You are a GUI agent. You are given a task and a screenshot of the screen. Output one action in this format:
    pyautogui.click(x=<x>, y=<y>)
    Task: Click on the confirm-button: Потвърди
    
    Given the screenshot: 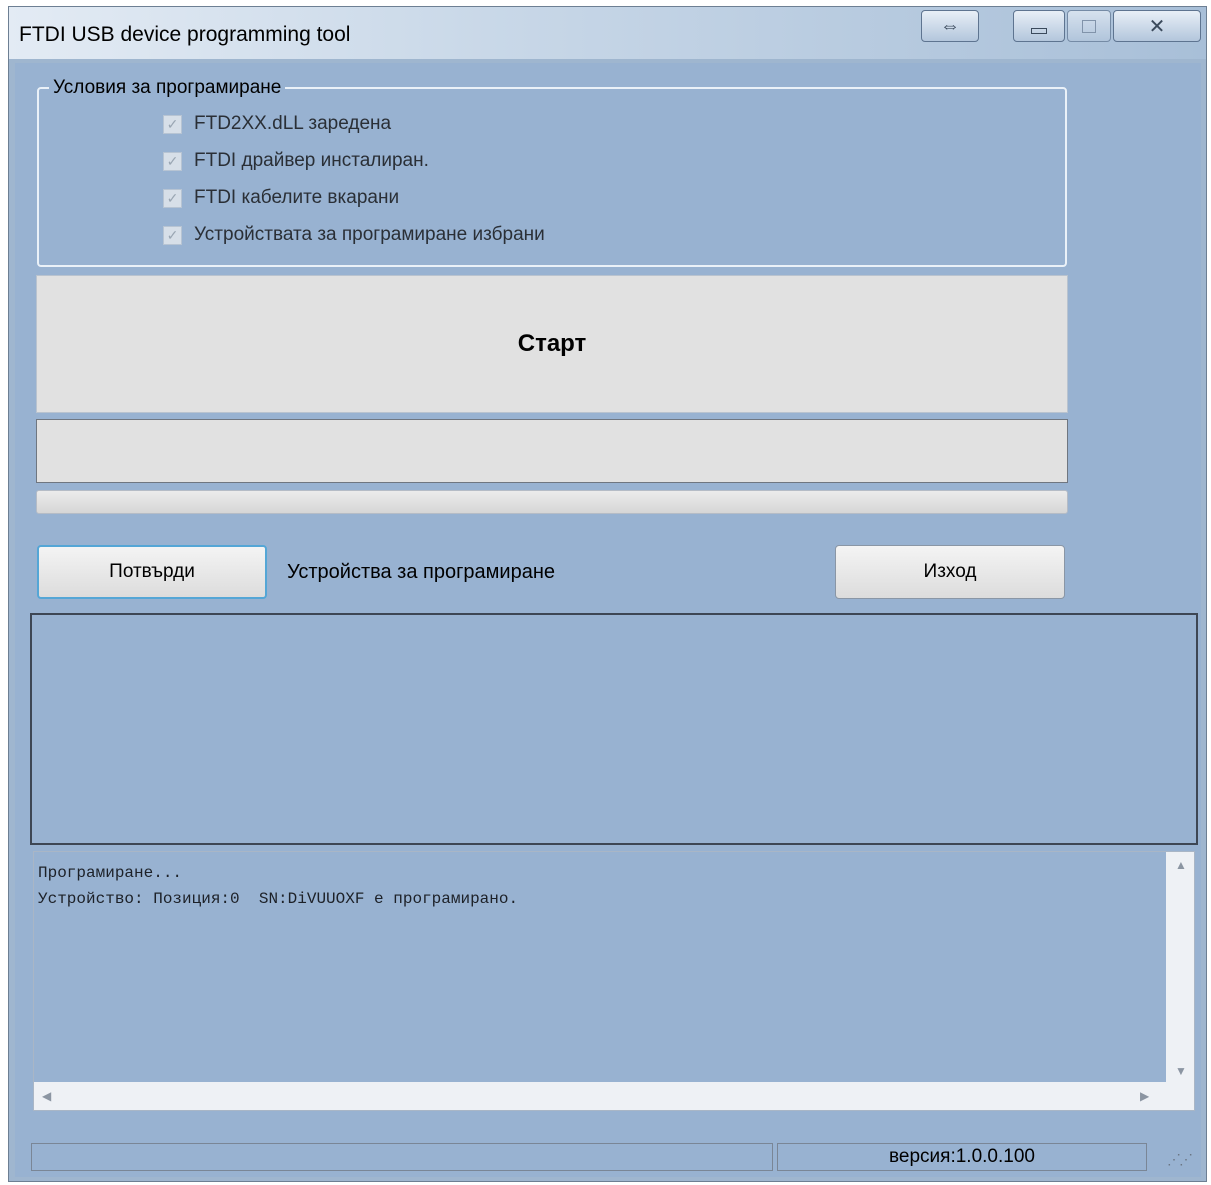 What is the action you would take?
    pyautogui.click(x=152, y=572)
    